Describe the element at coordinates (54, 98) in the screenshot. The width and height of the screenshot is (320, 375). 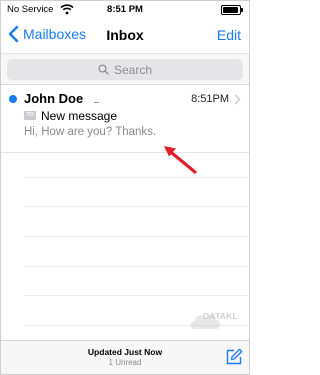
I see `message-sender: John Doe` at that location.